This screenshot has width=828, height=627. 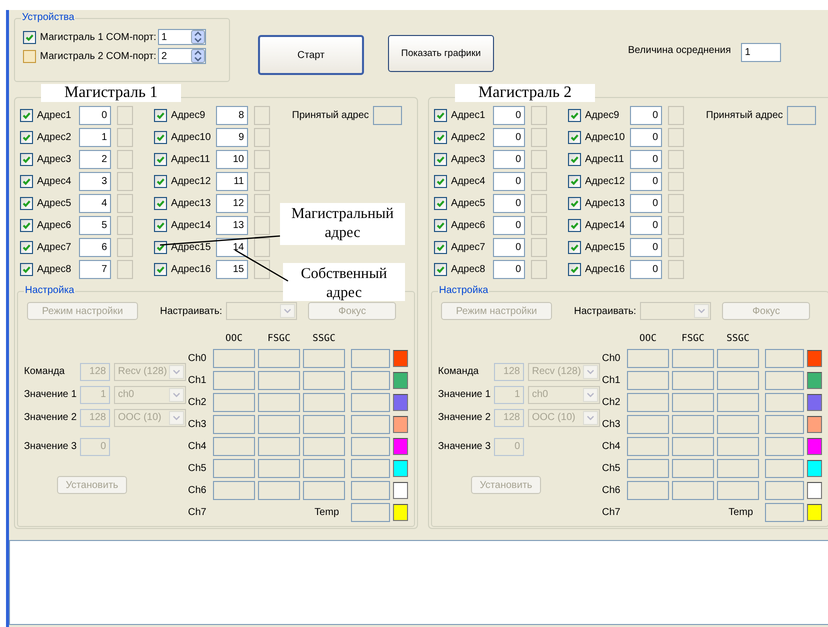 I want to click on received-address-field, so click(x=387, y=115).